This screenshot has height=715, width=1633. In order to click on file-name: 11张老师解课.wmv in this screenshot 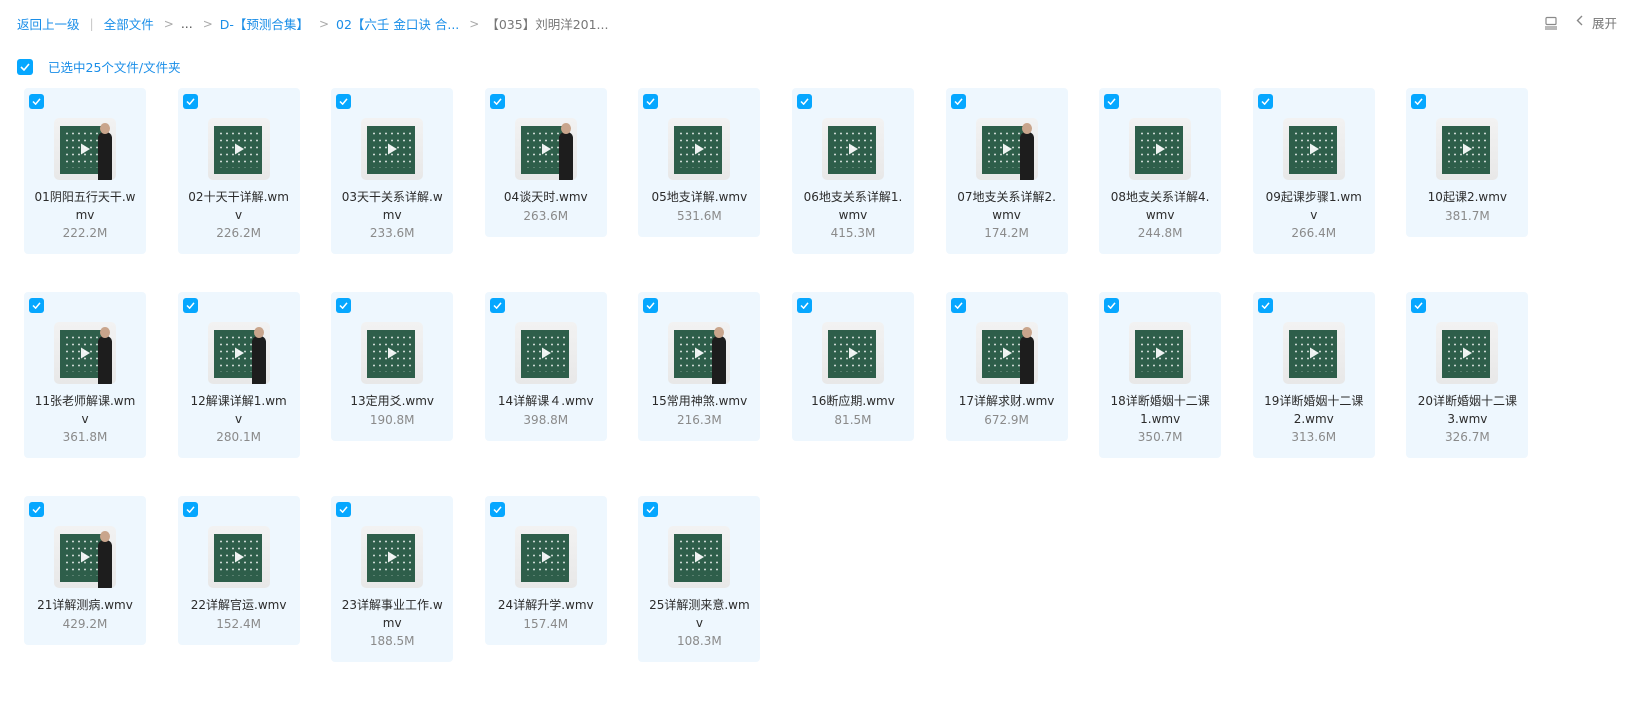, I will do `click(85, 410)`.